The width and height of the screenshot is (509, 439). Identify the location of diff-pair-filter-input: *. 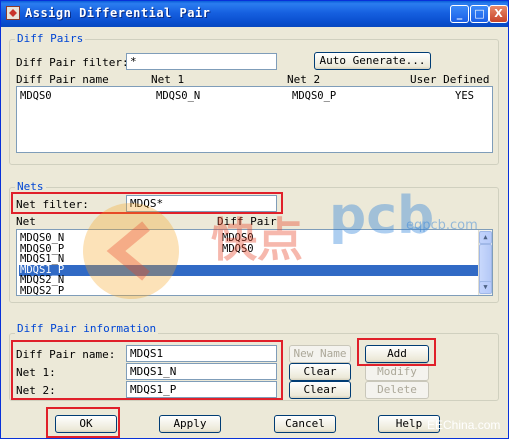
(201, 61).